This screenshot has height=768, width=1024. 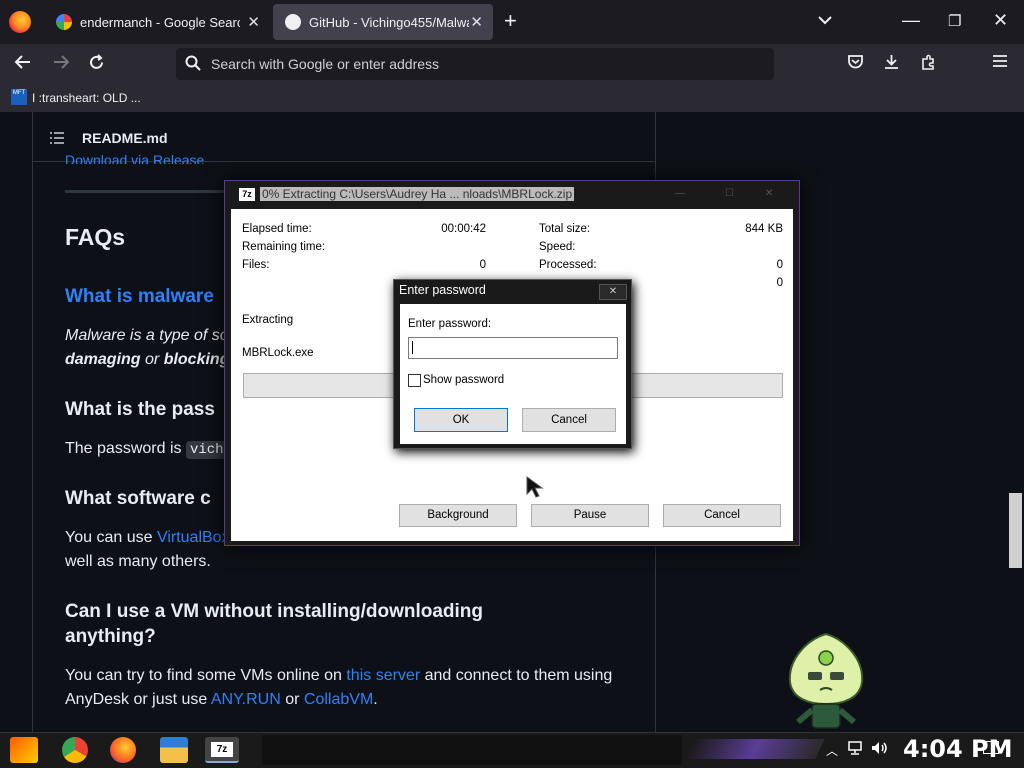 I want to click on faq-question-vm-line2: anything?, so click(x=110, y=636).